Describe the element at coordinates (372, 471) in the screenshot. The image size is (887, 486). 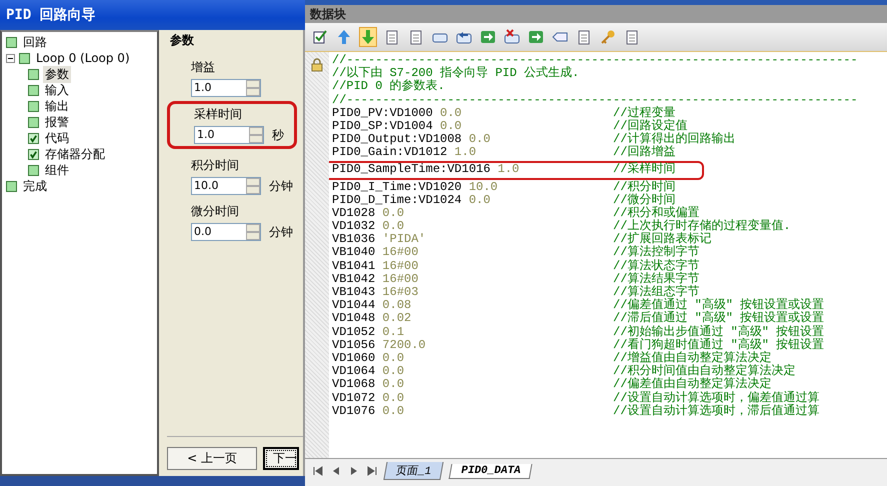
I see `last-page-icon` at that location.